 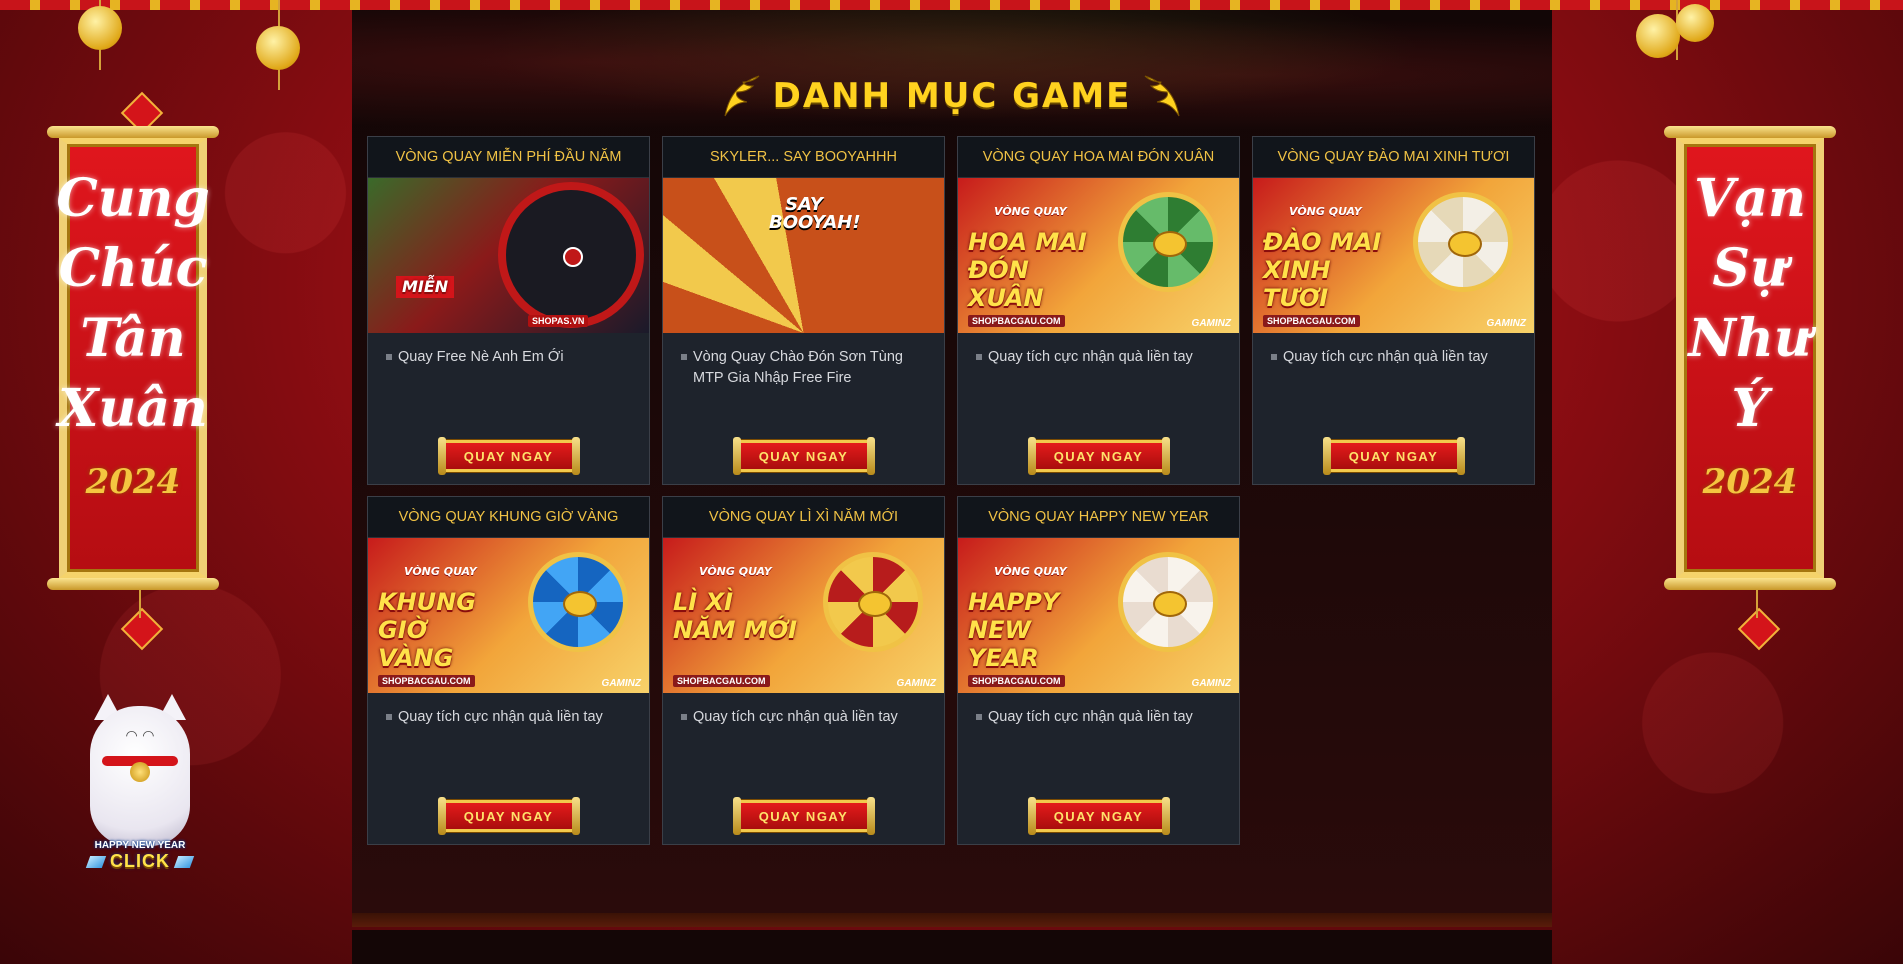 What do you see at coordinates (140, 772) in the screenshot?
I see `cat-bell-icon` at bounding box center [140, 772].